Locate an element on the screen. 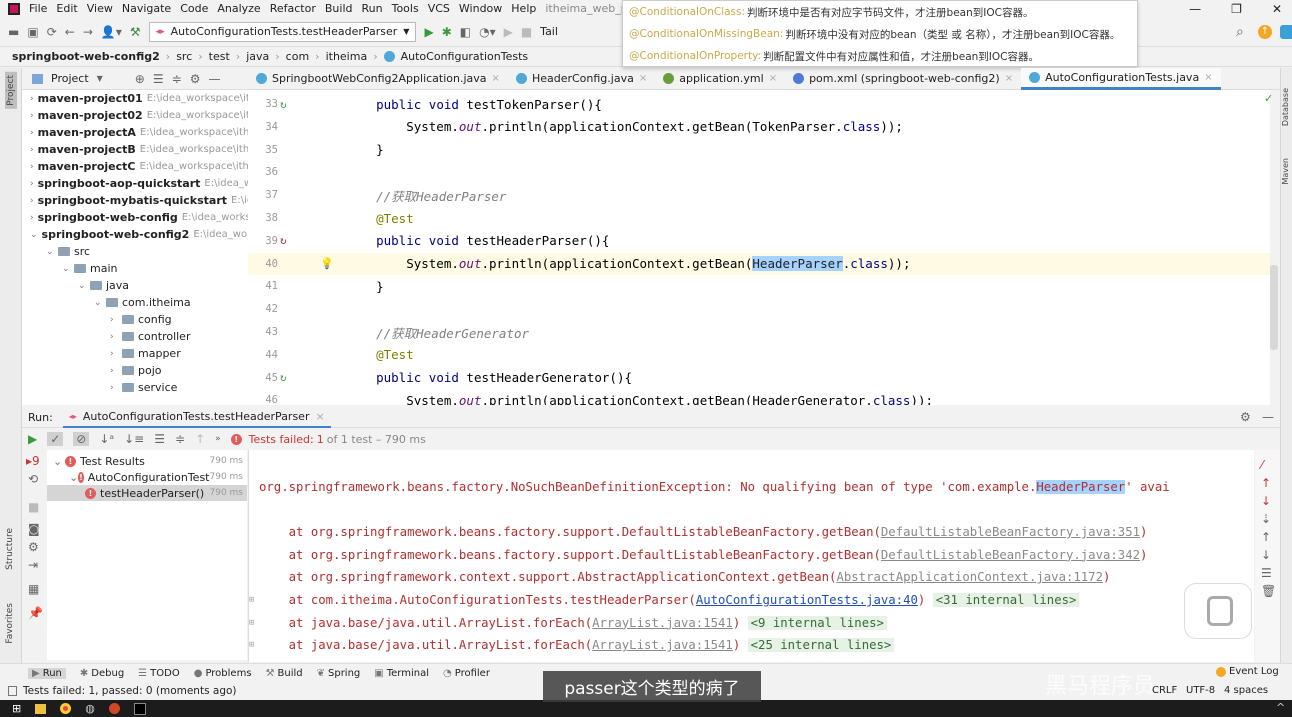 The height and width of the screenshot is (717, 1292). save-icon: ▣ is located at coordinates (32, 32).